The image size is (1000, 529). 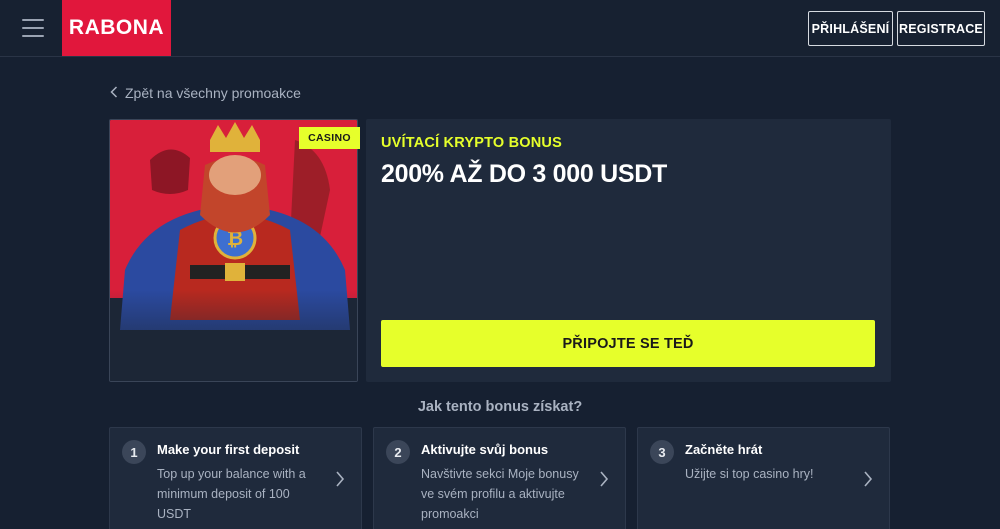 I want to click on login-button: PŘIHLÁŠENÍ, so click(x=850, y=28).